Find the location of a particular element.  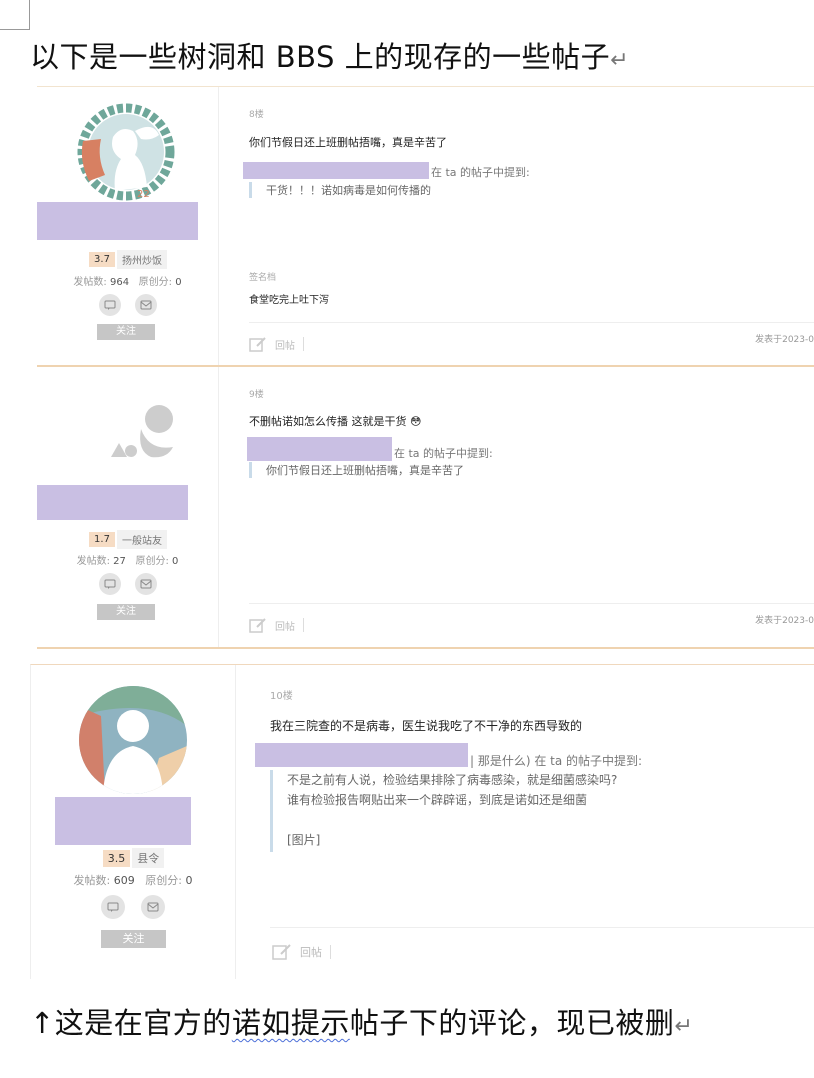

user-sidebar: 3.5 县令 发帖数: 609 原创分: 0 关注 is located at coordinates (133, 822).